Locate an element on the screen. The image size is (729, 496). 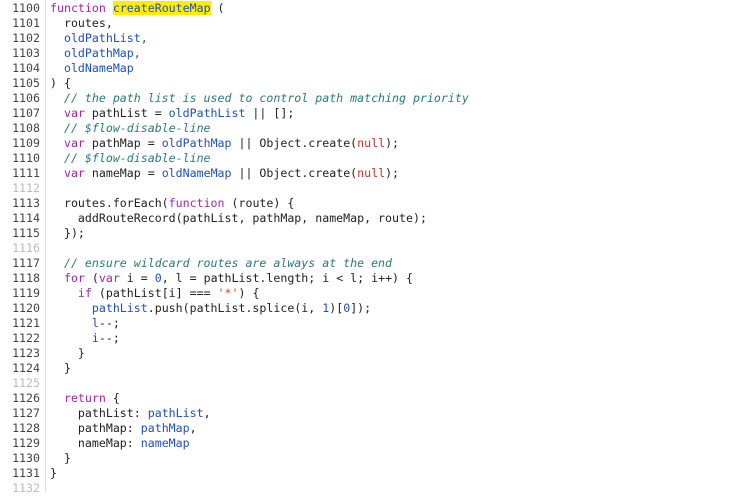
code-token: nameMap: is located at coordinates (95, 443).